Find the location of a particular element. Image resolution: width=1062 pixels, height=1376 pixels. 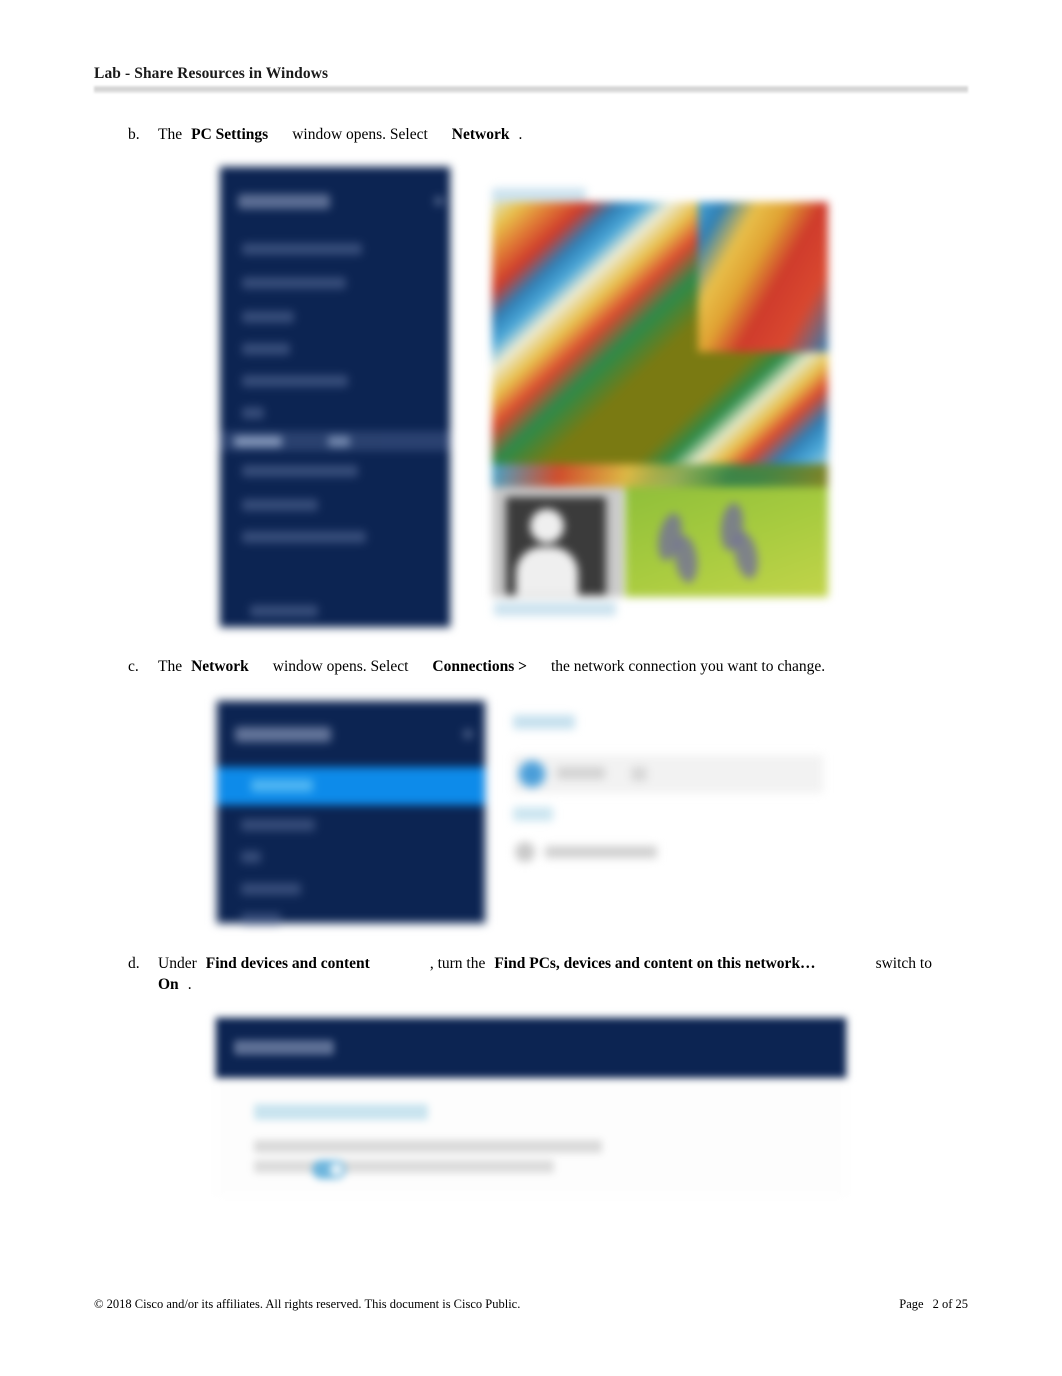

toggle-knob is located at coordinates (336, 1169).